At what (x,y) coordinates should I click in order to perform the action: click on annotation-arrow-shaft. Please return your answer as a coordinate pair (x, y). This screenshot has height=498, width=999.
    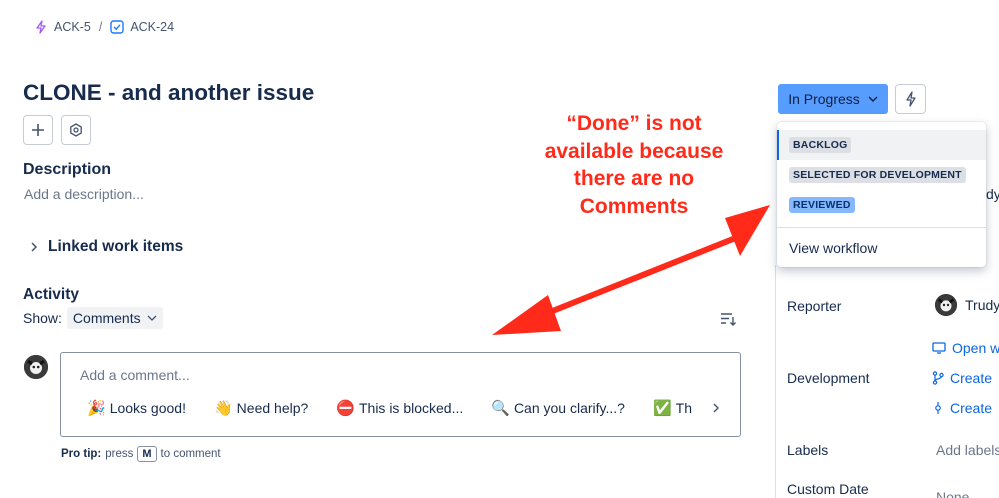
    Looking at the image, I should click on (636, 277).